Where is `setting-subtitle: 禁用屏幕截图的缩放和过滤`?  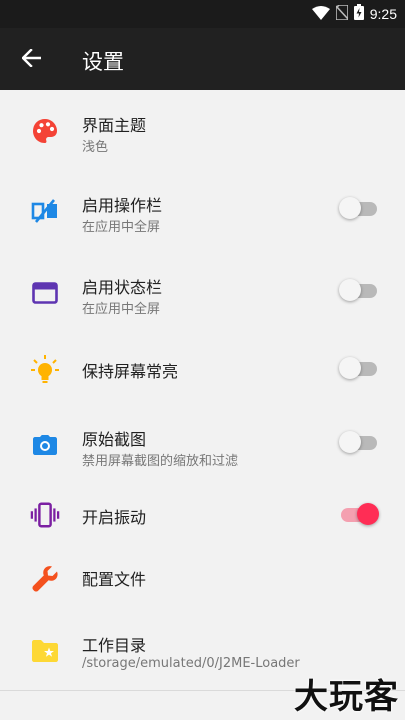
setting-subtitle: 禁用屏幕截图的缩放和过滤 is located at coordinates (160, 461).